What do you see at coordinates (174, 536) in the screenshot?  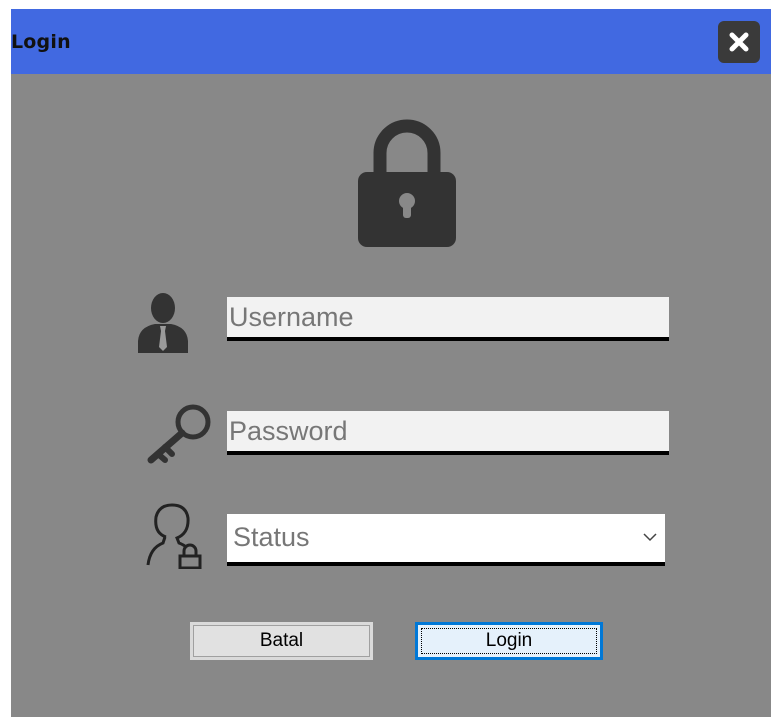 I see `user-lock-icon` at bounding box center [174, 536].